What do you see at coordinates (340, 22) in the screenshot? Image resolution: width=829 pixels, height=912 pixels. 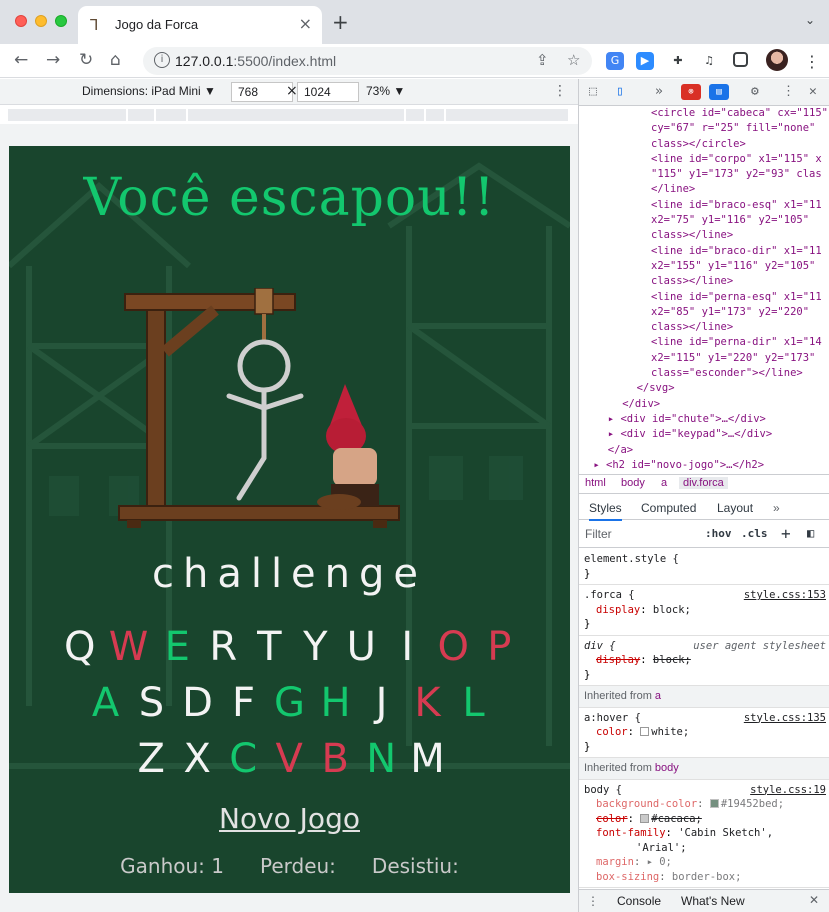 I see `new-tab-icon: +` at bounding box center [340, 22].